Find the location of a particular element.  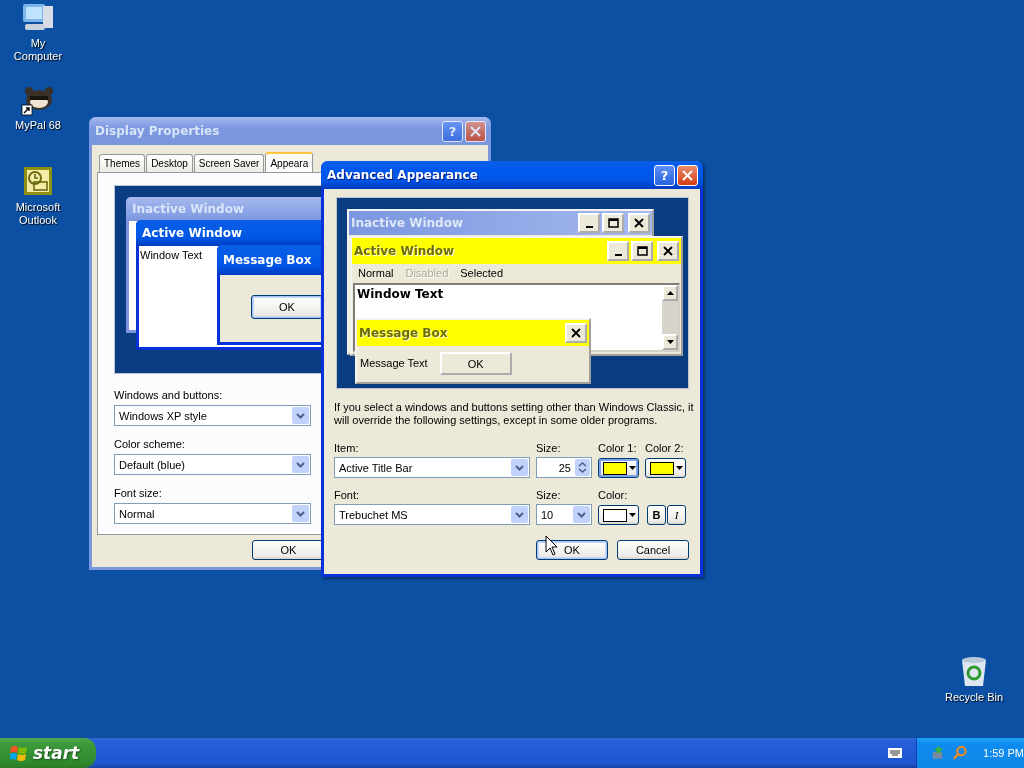

desktop-icon-label: My Computer is located at coordinates (38, 50).